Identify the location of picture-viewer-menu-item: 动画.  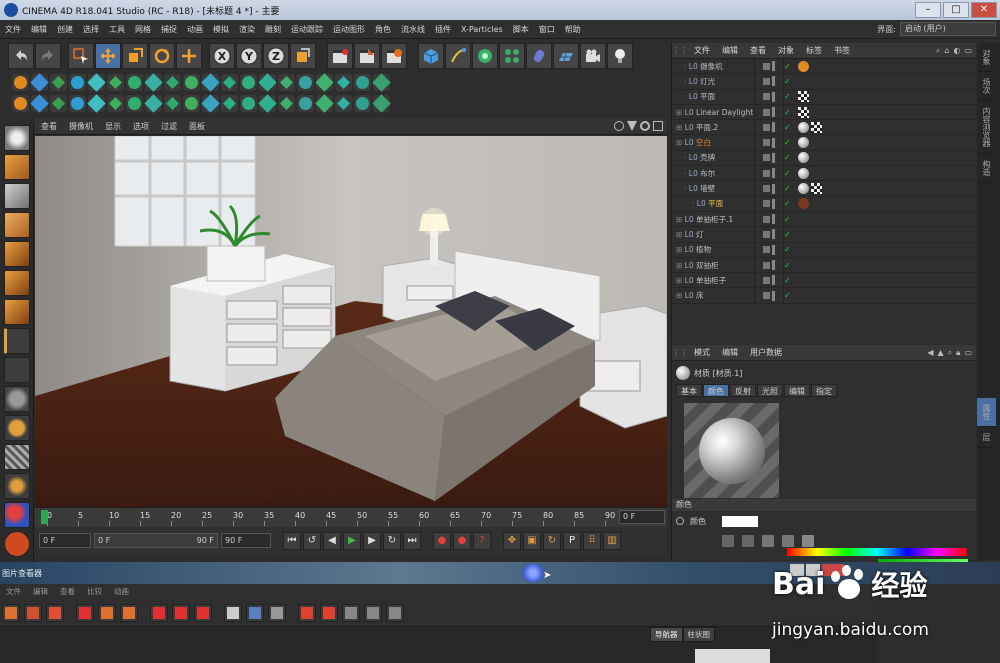
(121, 591).